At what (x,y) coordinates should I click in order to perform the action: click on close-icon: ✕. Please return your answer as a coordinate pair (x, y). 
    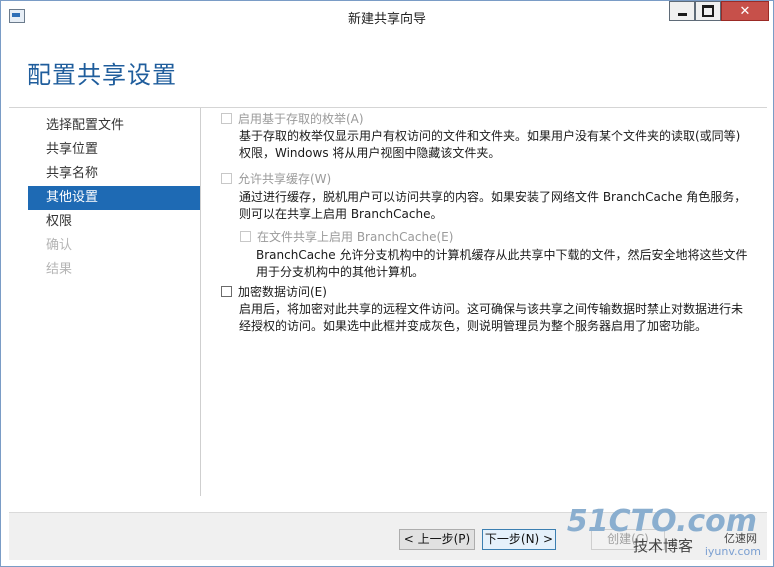
    Looking at the image, I should click on (745, 11).